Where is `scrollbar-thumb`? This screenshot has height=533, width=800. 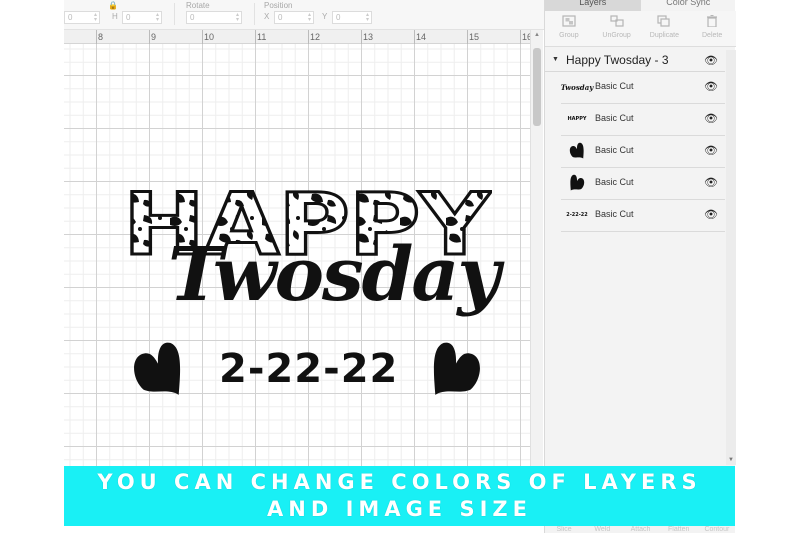
scrollbar-thumb is located at coordinates (537, 87).